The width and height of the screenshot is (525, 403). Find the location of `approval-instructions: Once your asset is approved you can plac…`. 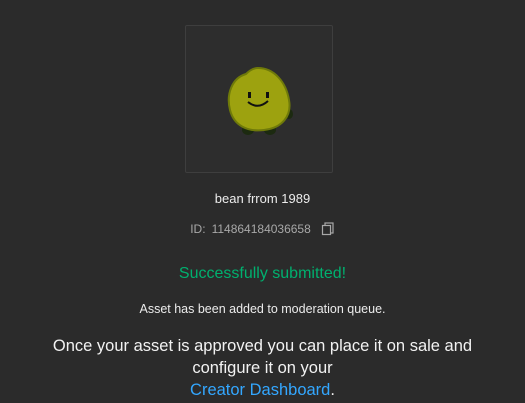

approval-instructions: Once your asset is approved you can plac… is located at coordinates (262, 368).